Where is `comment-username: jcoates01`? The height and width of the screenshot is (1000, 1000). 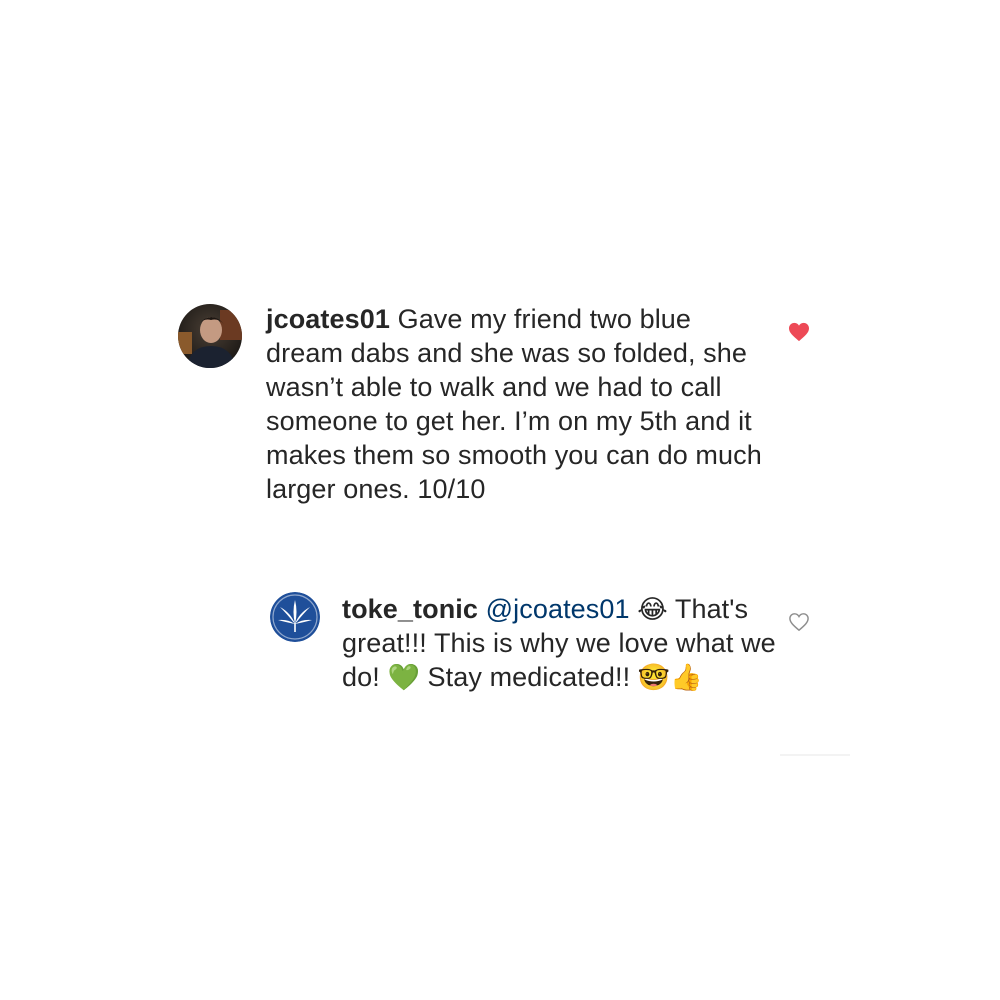
comment-username: jcoates01 is located at coordinates (328, 319).